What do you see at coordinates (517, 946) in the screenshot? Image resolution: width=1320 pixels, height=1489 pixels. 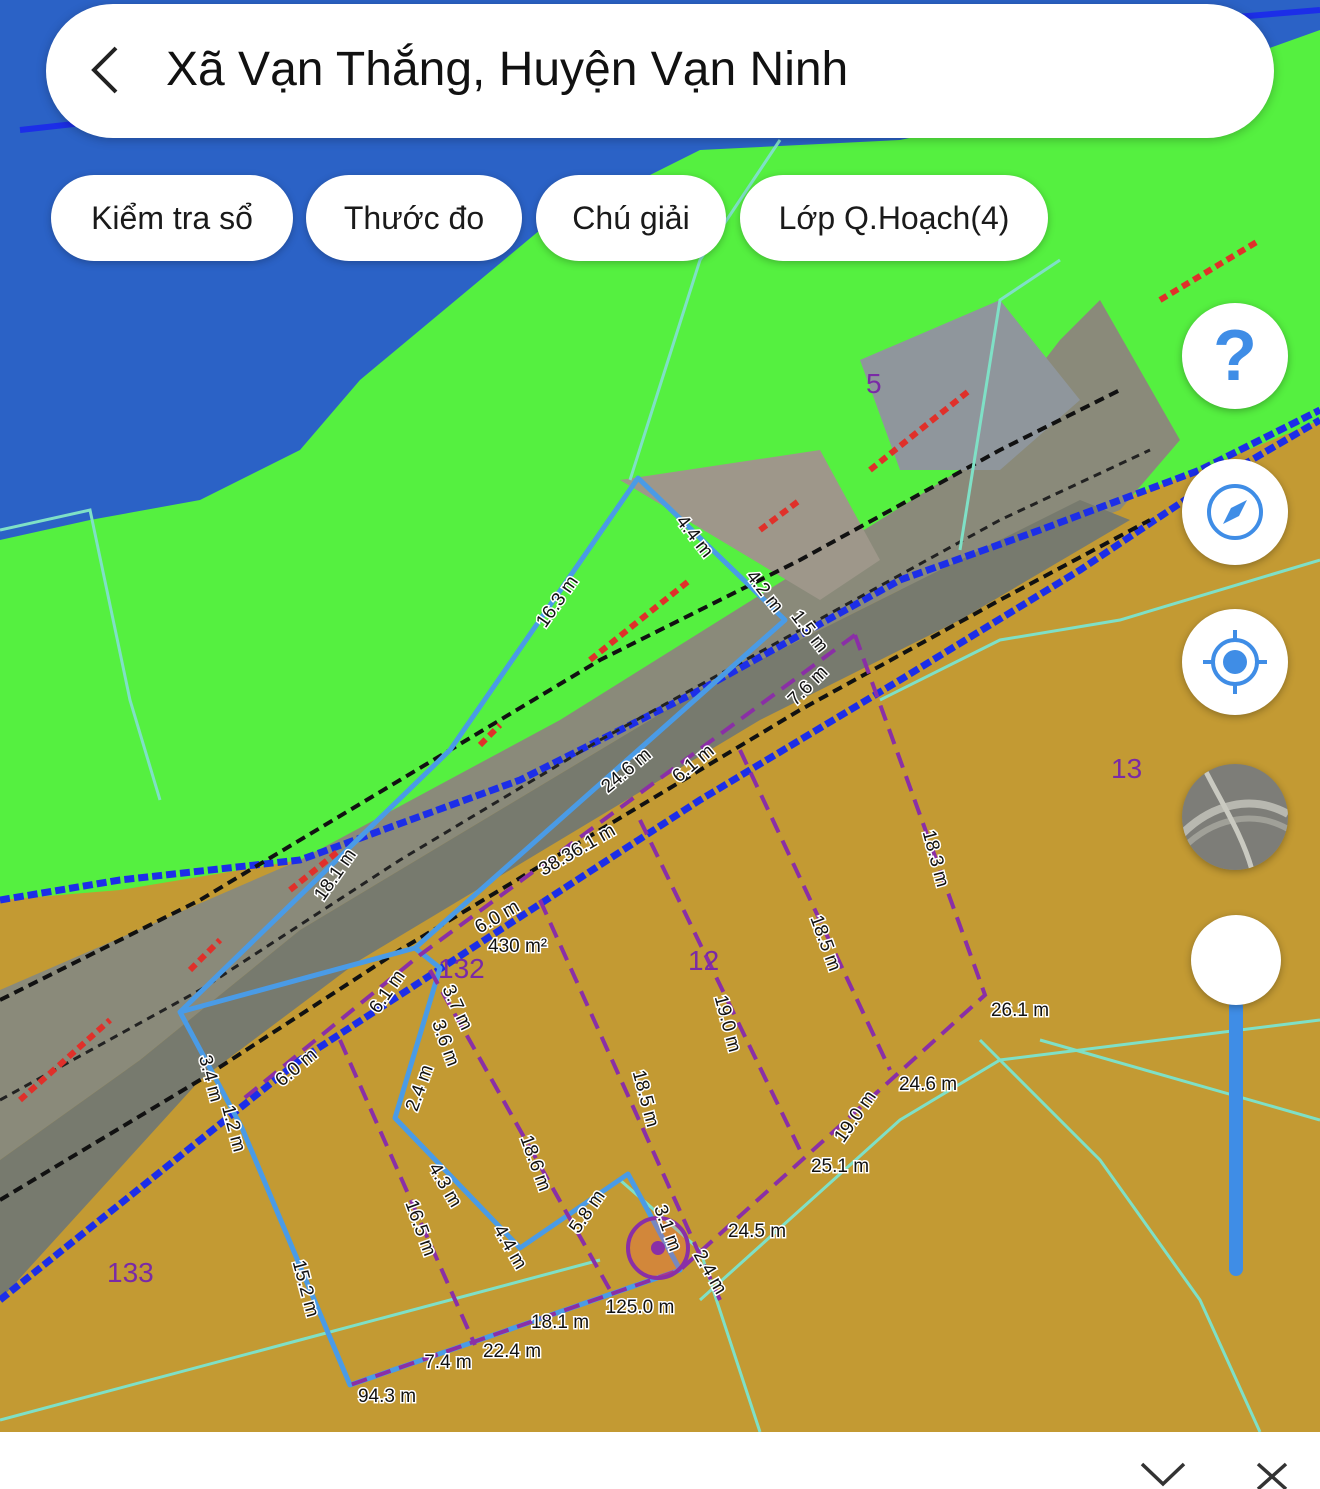 I see `area-label: 430 m²` at bounding box center [517, 946].